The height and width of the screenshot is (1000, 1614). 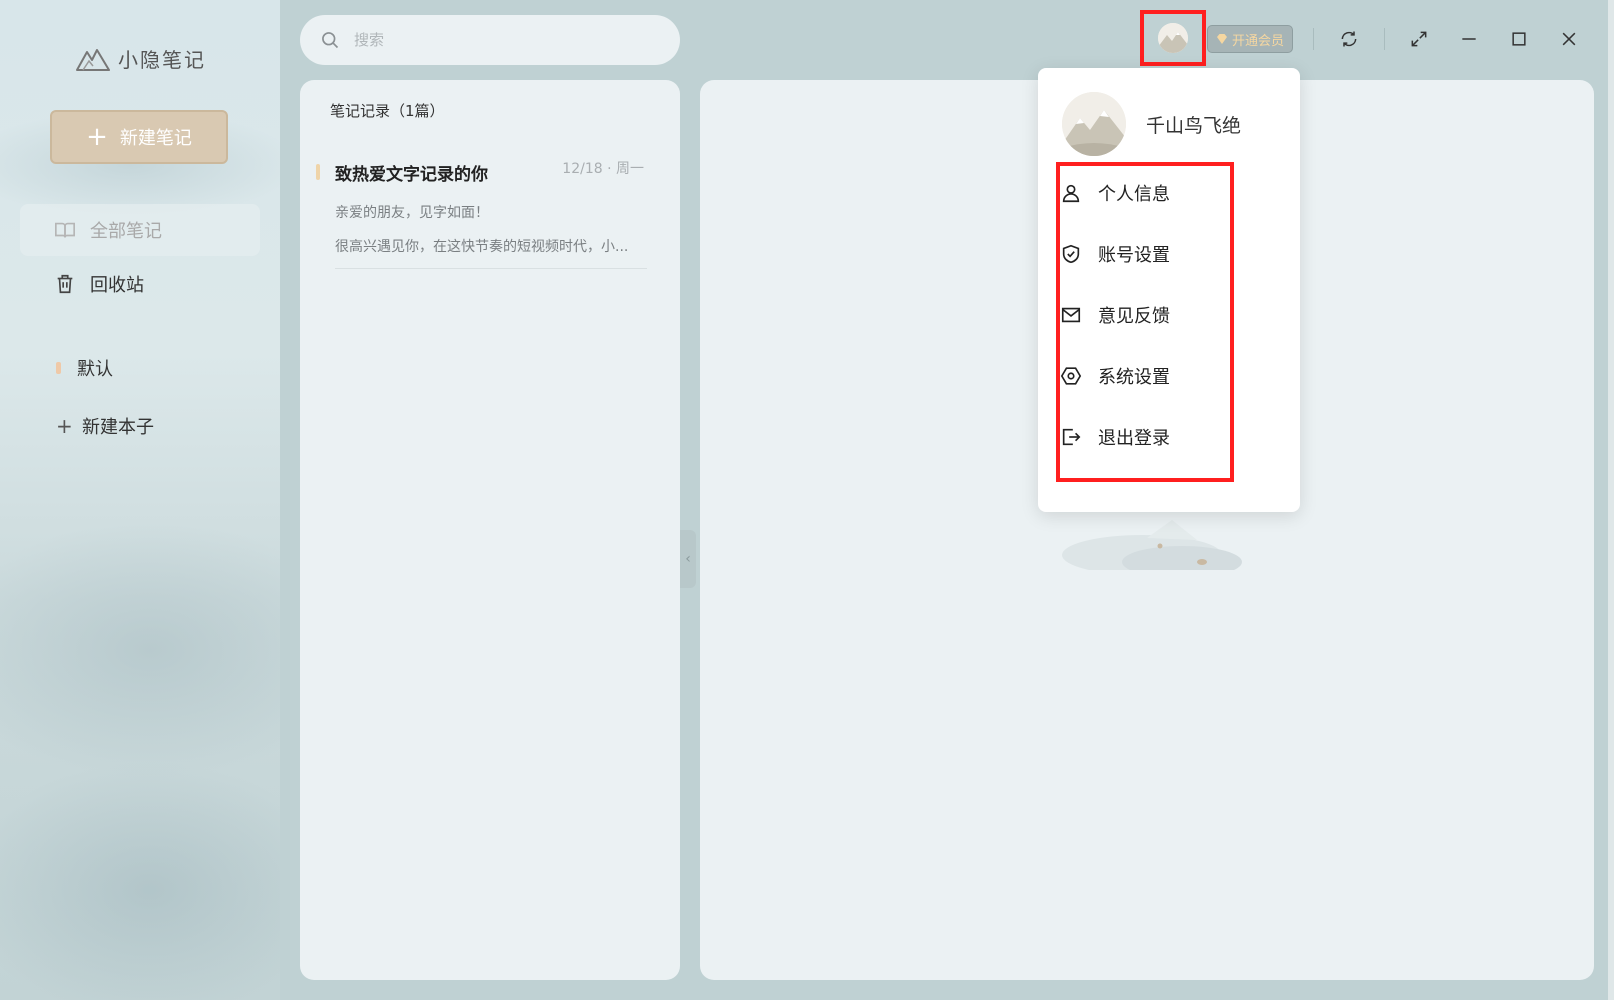 I want to click on logout-icon, so click(x=1071, y=437).